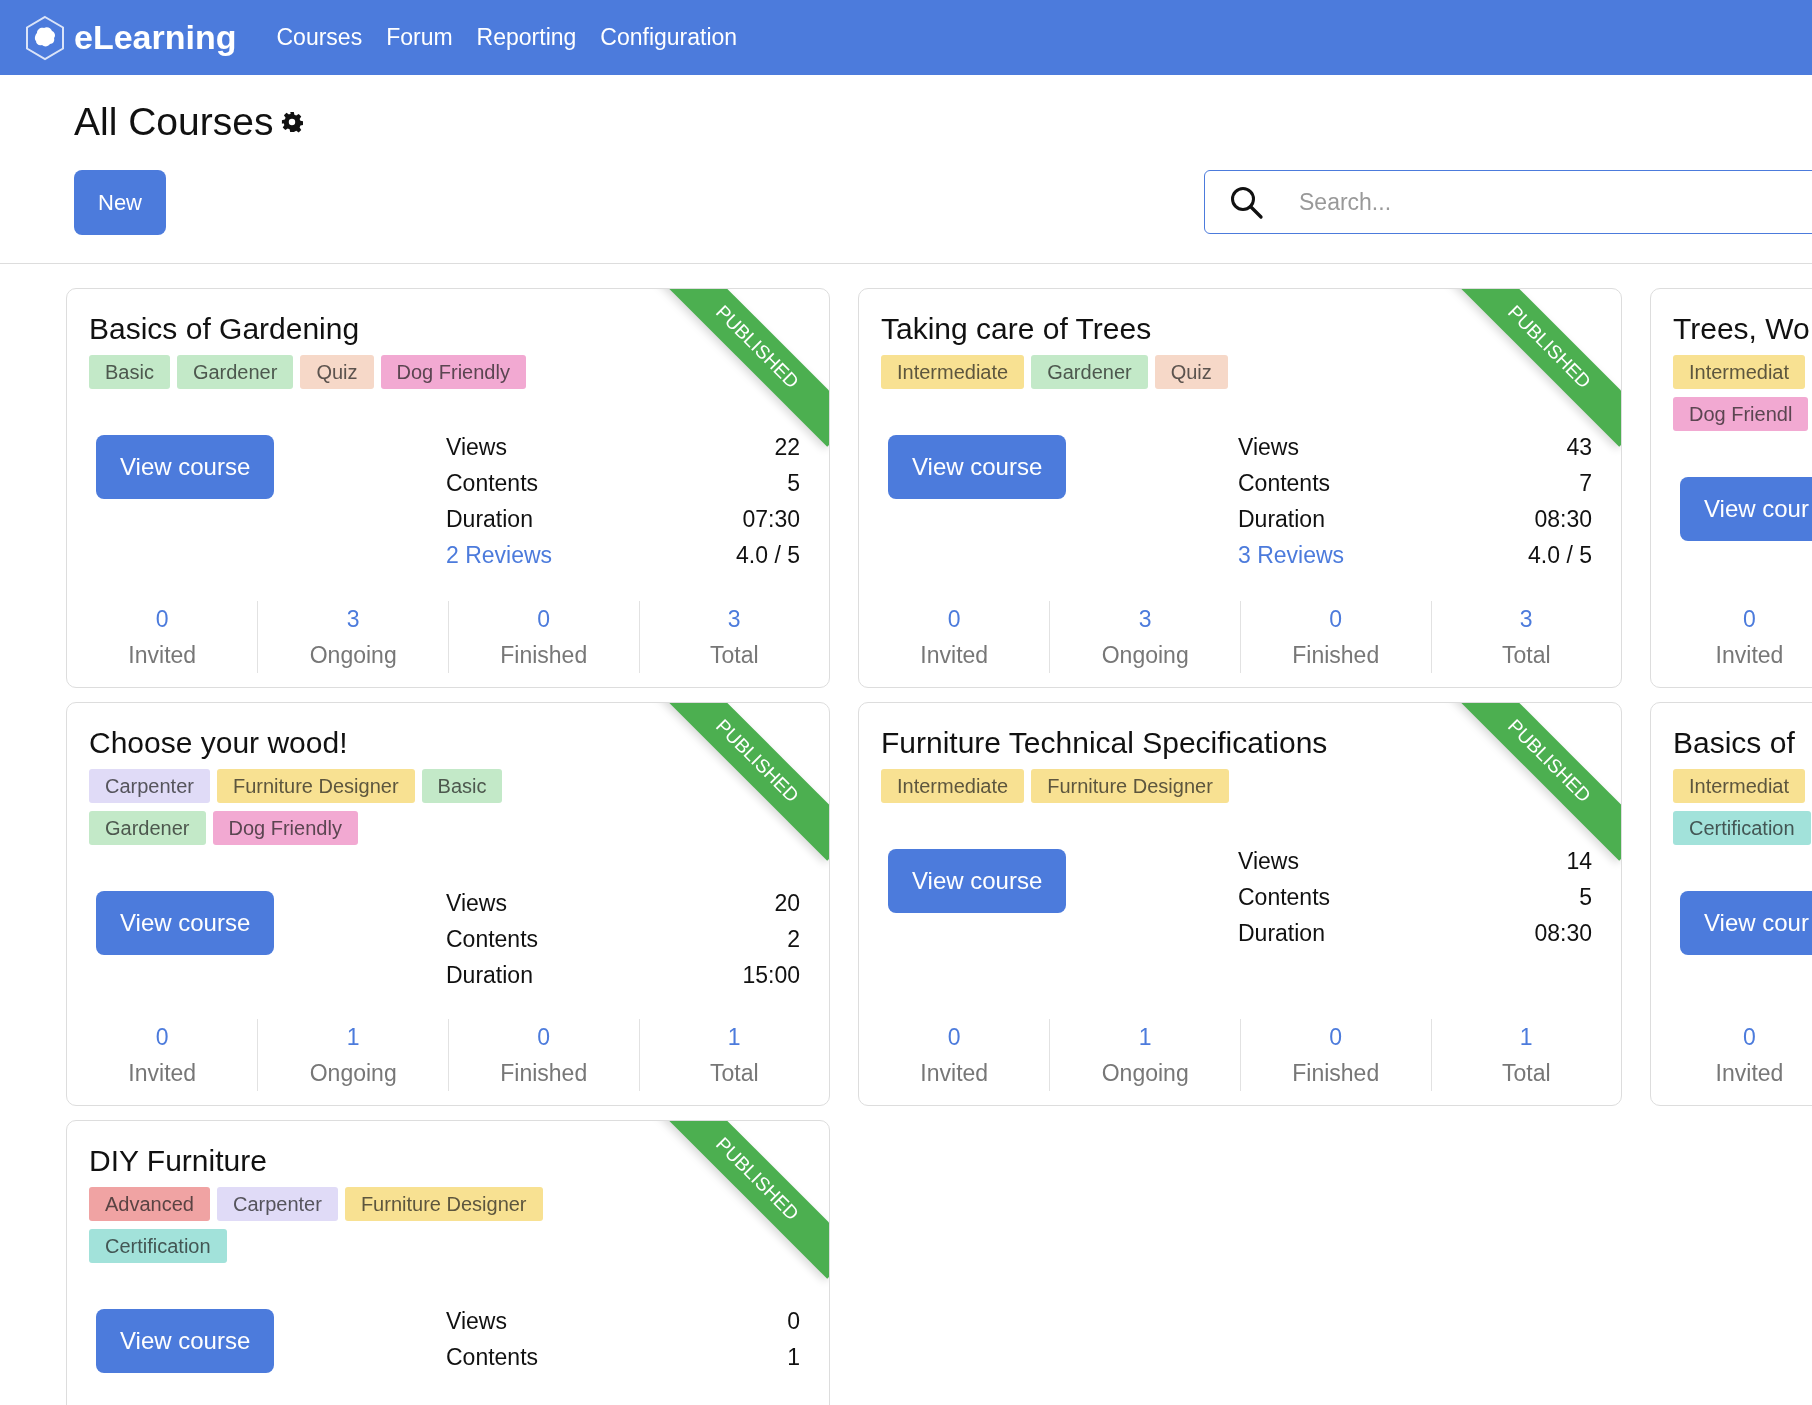  I want to click on course-tag: Certification, so click(158, 1245).